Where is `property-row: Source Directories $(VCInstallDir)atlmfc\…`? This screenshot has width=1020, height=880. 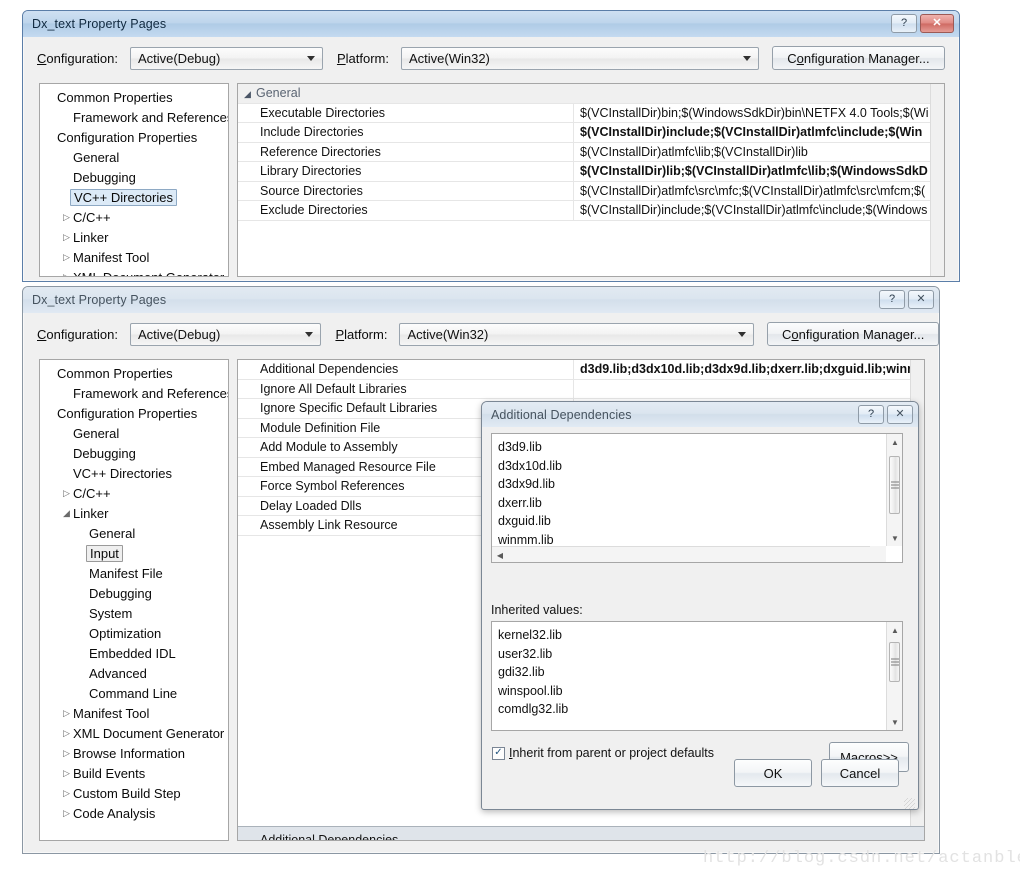 property-row: Source Directories $(VCInstallDir)atlmfc\… is located at coordinates (591, 191).